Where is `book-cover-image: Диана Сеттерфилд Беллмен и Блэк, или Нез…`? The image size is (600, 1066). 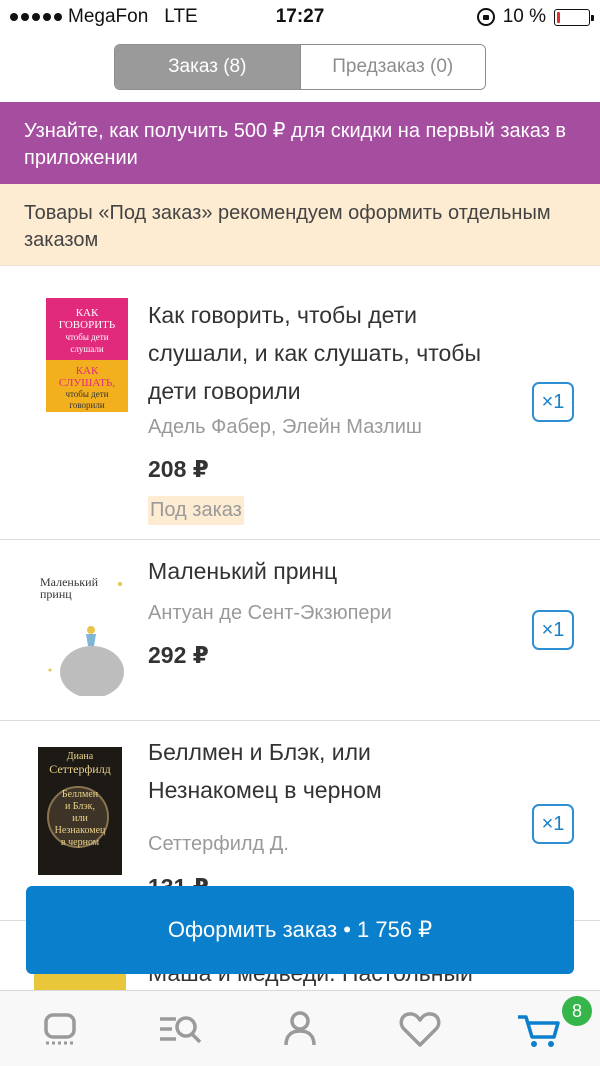 book-cover-image: Диана Сеттерфилд Беллмен и Блэк, или Нез… is located at coordinates (80, 811).